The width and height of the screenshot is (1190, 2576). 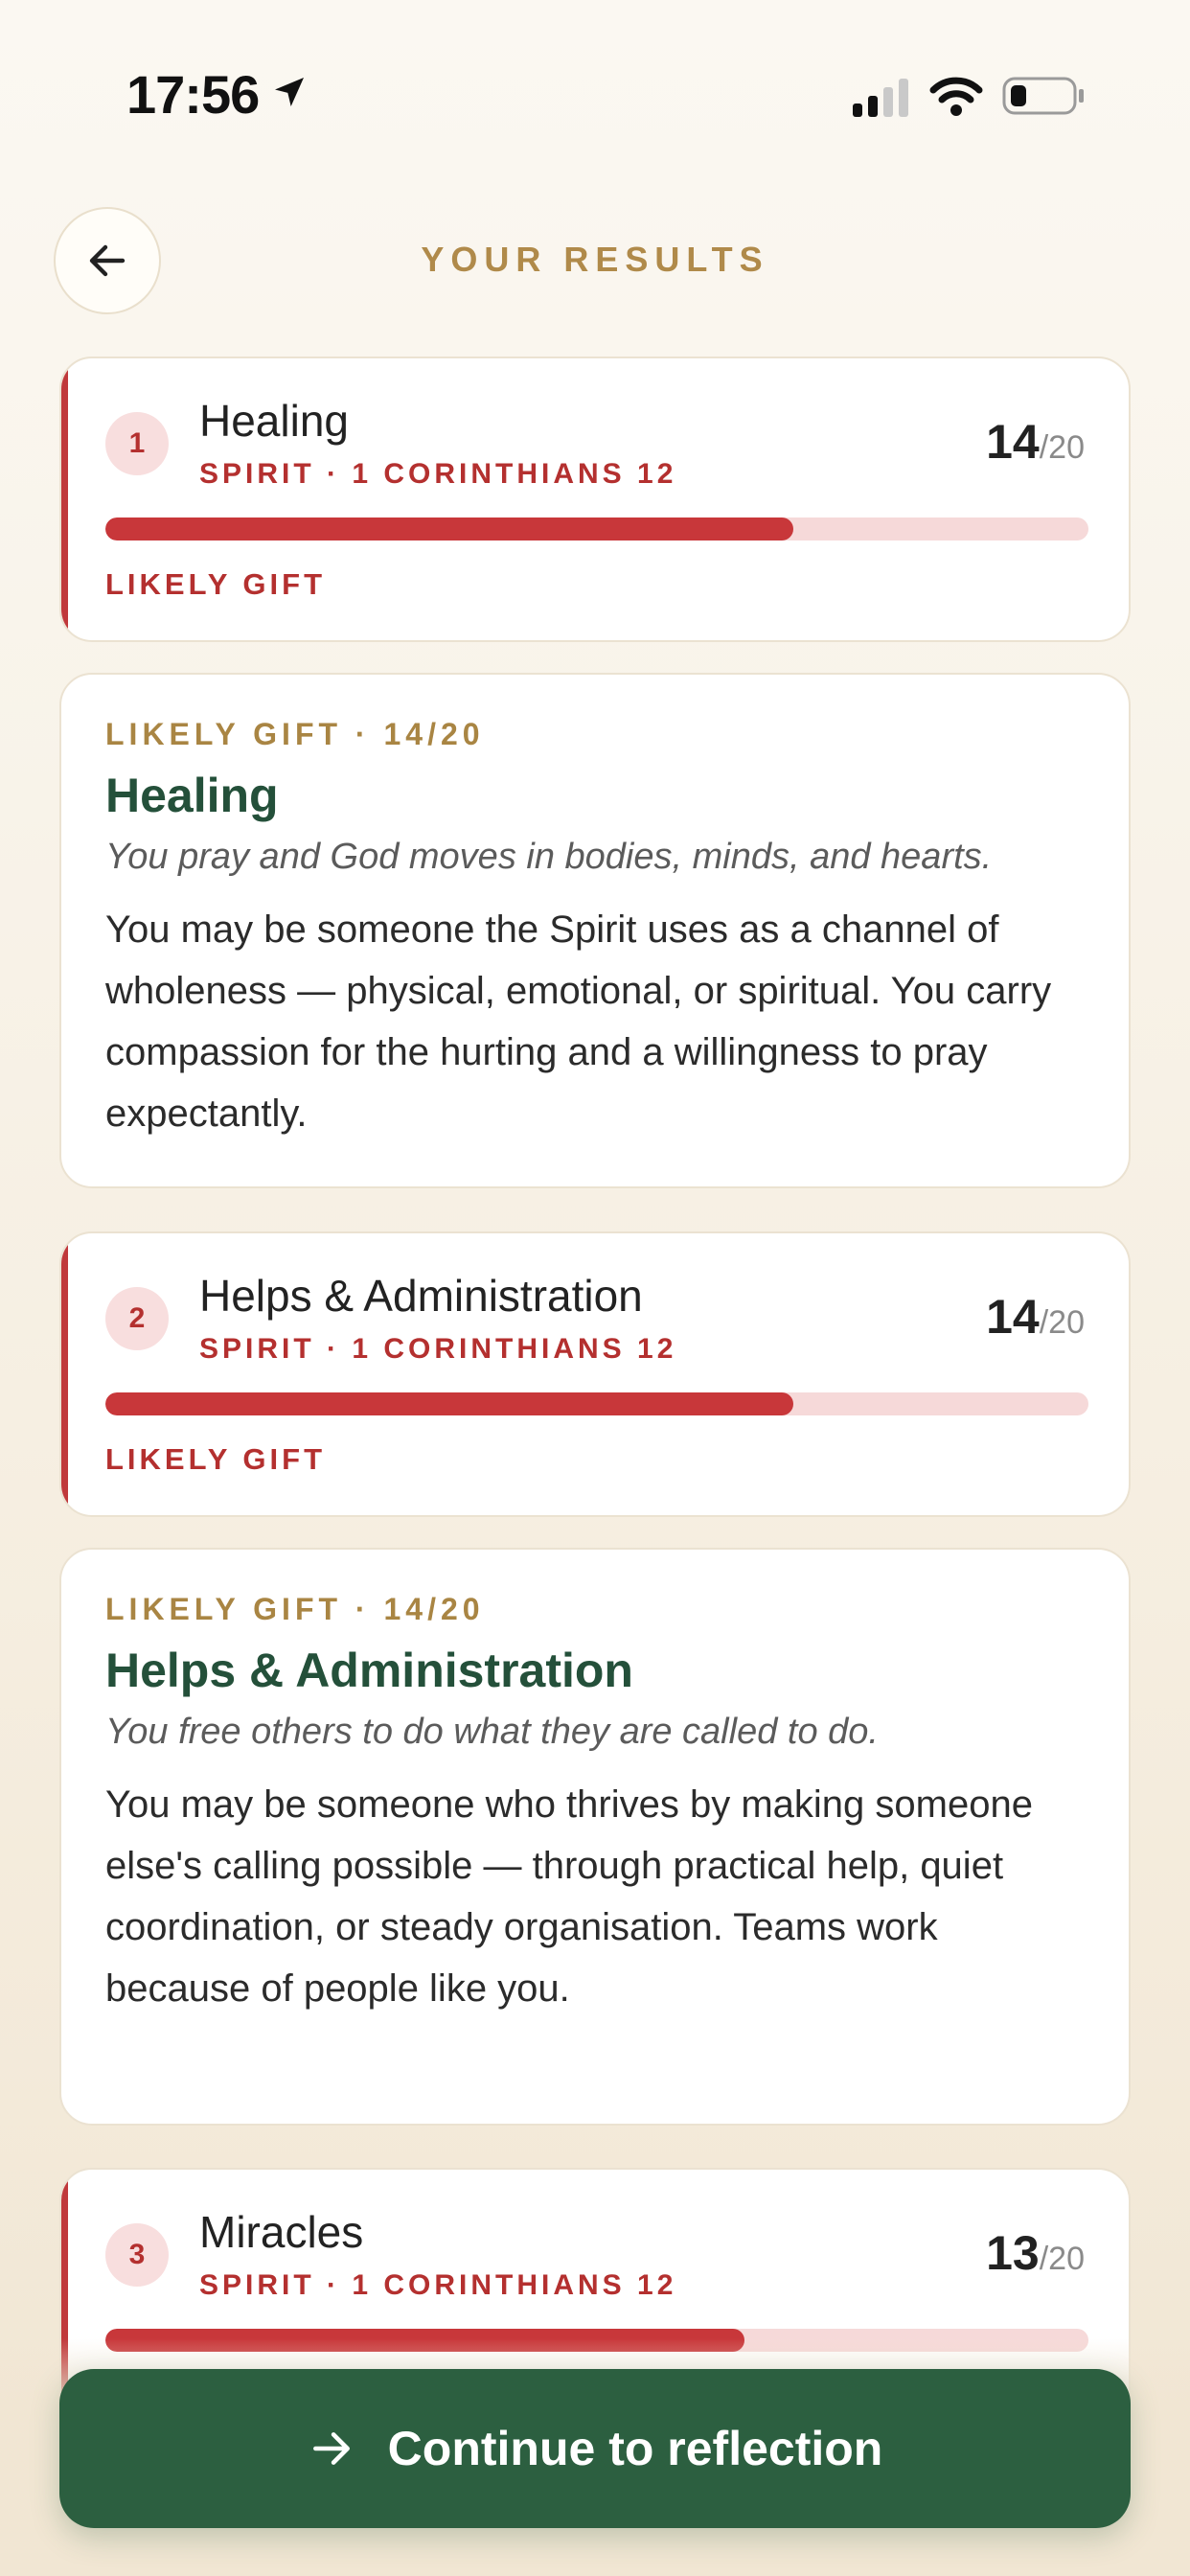 I want to click on cellular-signal-icon, so click(x=881, y=98).